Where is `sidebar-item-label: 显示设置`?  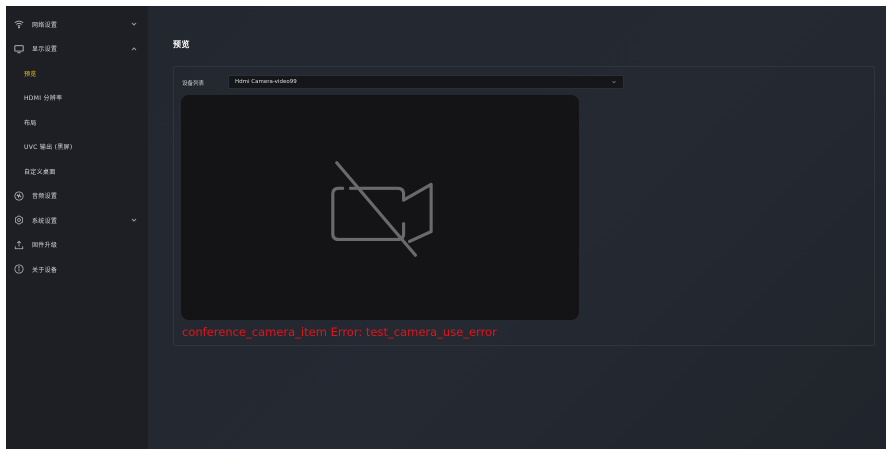 sidebar-item-label: 显示设置 is located at coordinates (45, 50).